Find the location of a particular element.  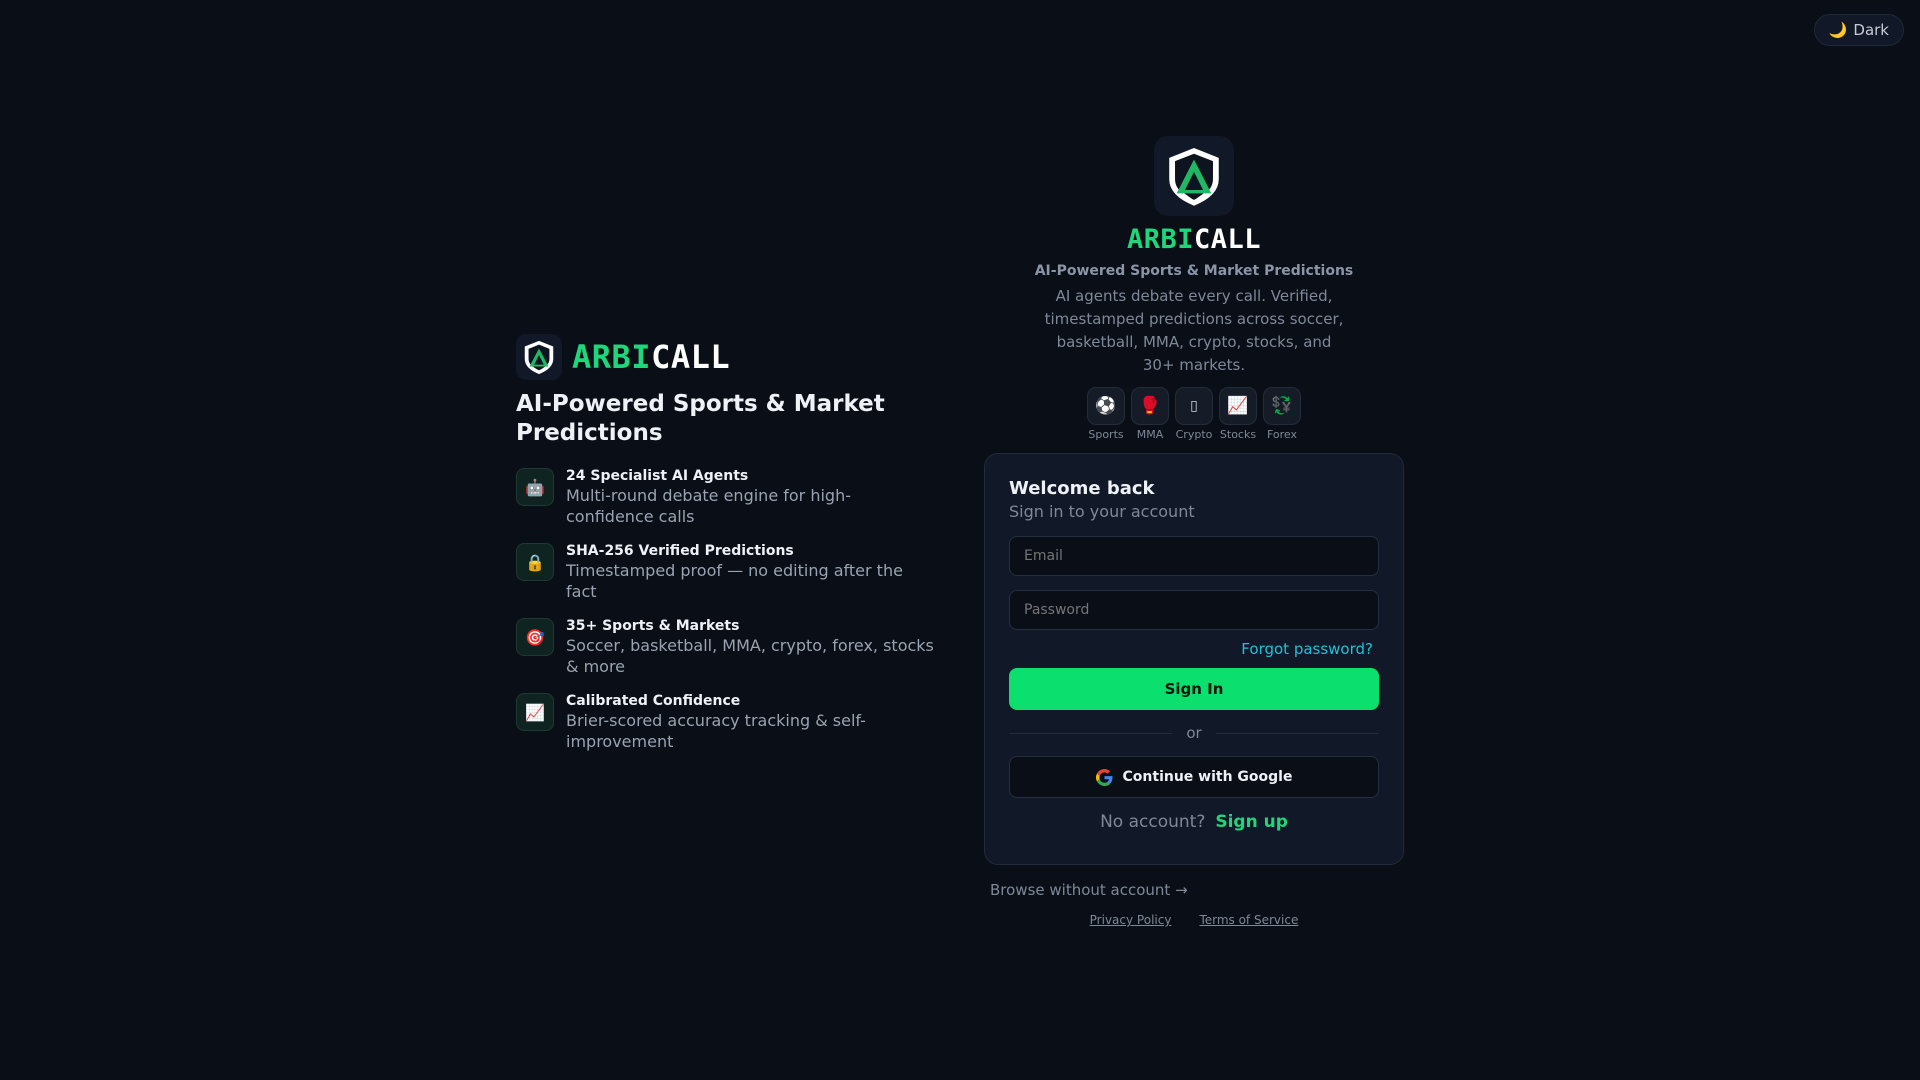

terms-of-service-link: Terms of Service is located at coordinates (1248, 920).